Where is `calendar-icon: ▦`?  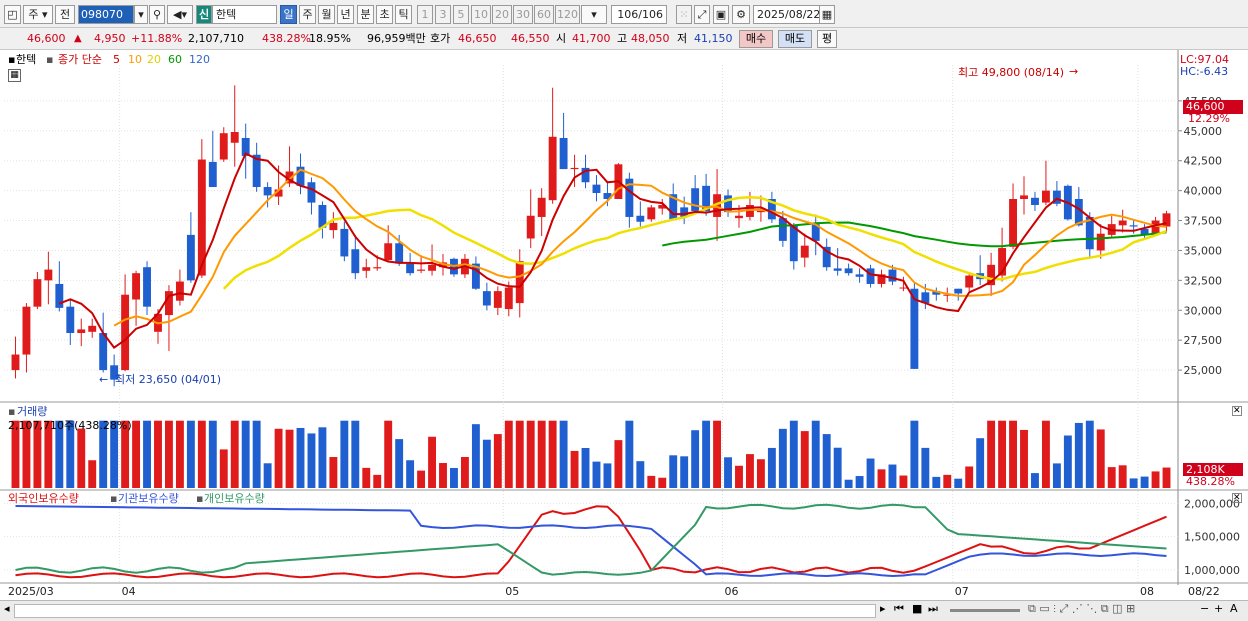
calendar-icon: ▦ is located at coordinates (827, 14).